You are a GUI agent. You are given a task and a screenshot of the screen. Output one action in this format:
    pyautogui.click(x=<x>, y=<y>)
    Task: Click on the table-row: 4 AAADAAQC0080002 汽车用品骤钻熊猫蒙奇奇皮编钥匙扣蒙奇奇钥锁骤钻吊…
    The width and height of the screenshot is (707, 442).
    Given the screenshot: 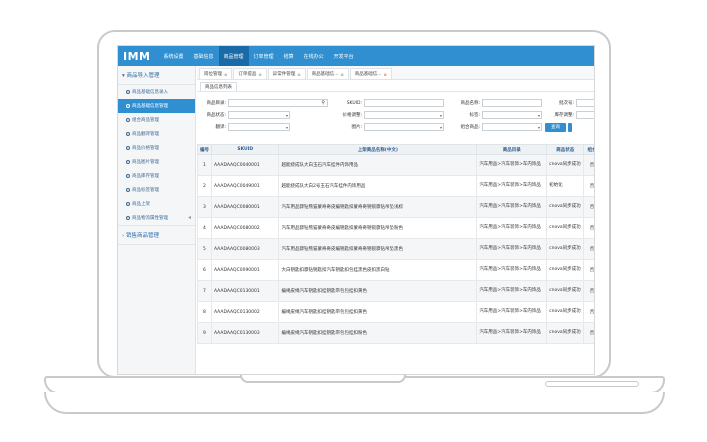 What is the action you would take?
    pyautogui.click(x=395, y=228)
    